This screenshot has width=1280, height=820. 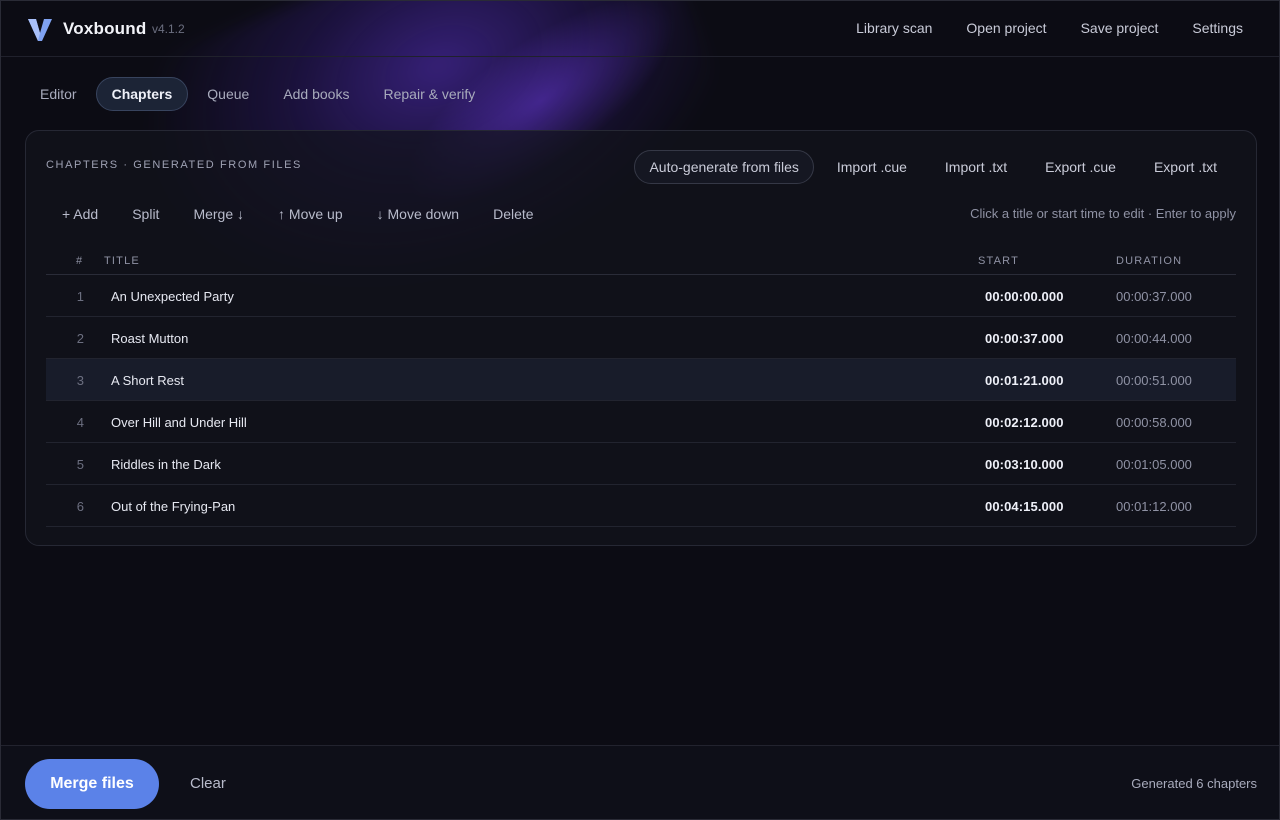 I want to click on table-row-selected: 3 A Short Rest 00:01:21.000 00:00:51.000, so click(x=641, y=380).